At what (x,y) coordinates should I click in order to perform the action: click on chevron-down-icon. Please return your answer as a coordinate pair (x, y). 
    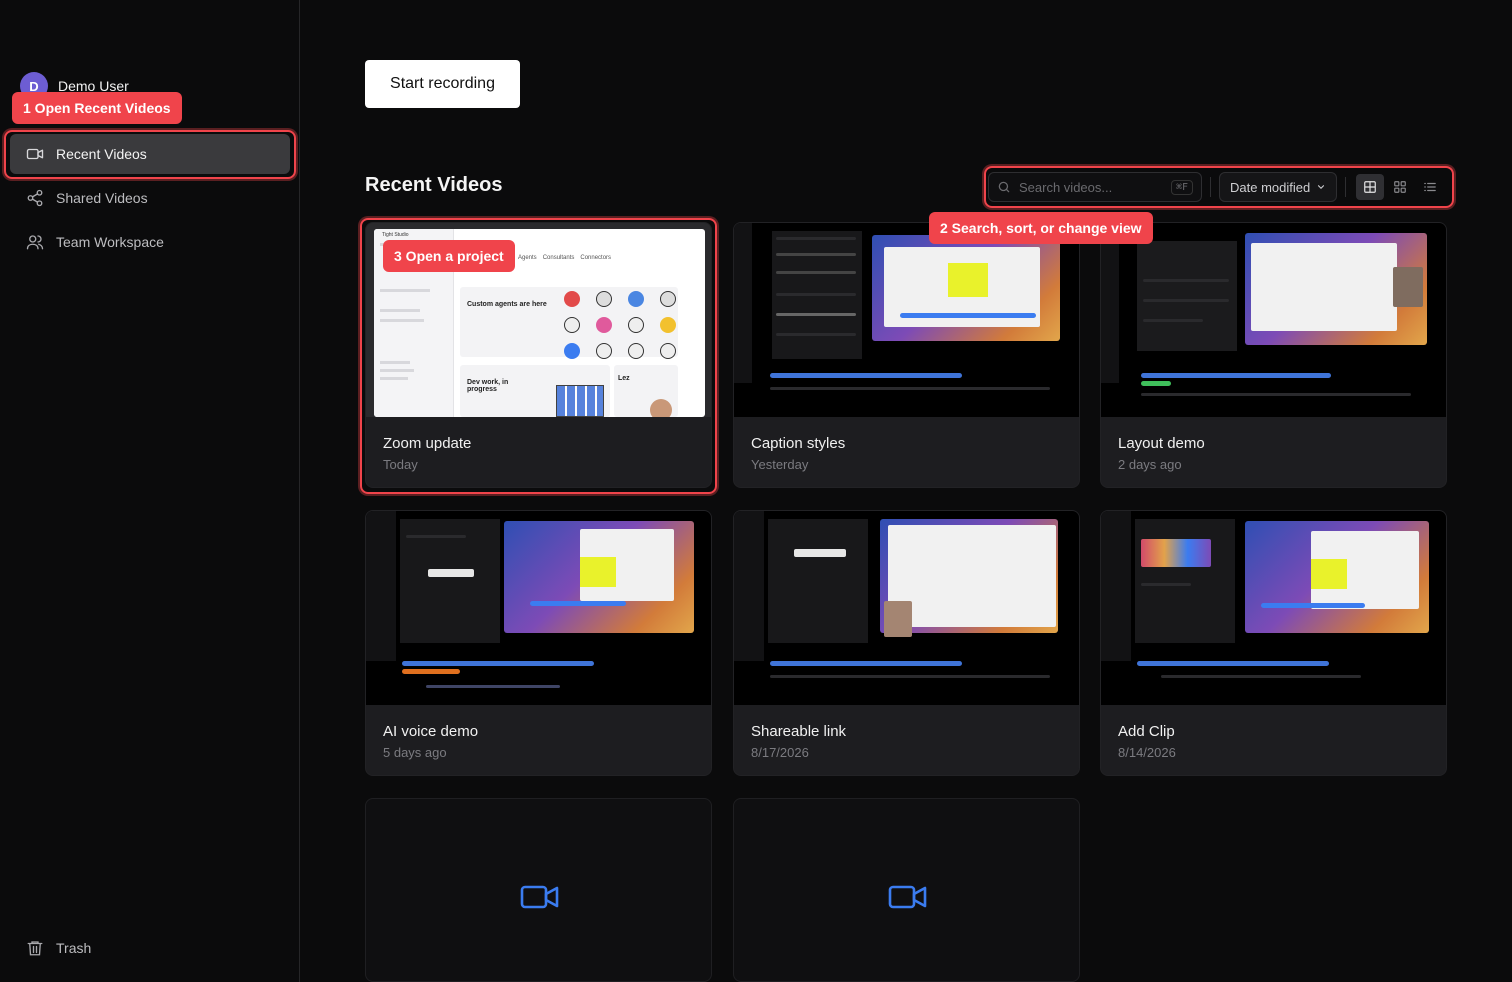
    Looking at the image, I should click on (1321, 187).